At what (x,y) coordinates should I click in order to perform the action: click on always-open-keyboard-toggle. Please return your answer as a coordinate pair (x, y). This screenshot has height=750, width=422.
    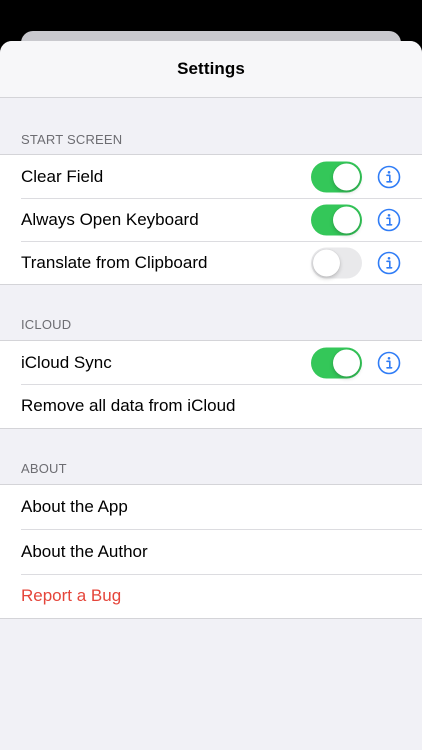
    Looking at the image, I should click on (336, 219).